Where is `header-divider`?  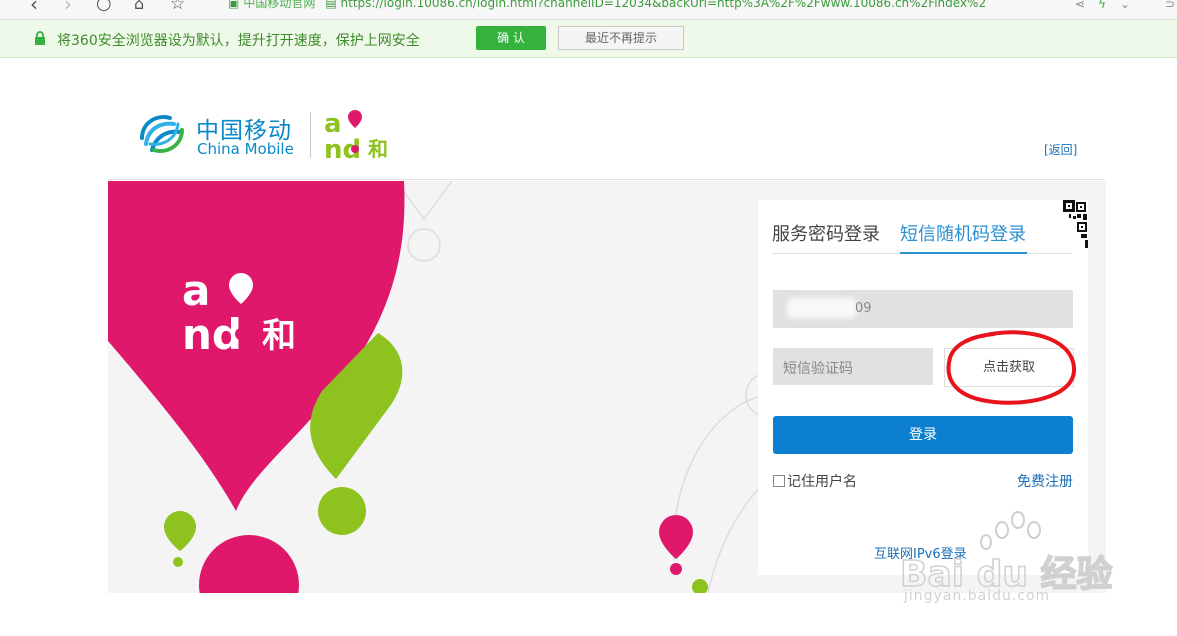 header-divider is located at coordinates (607, 179).